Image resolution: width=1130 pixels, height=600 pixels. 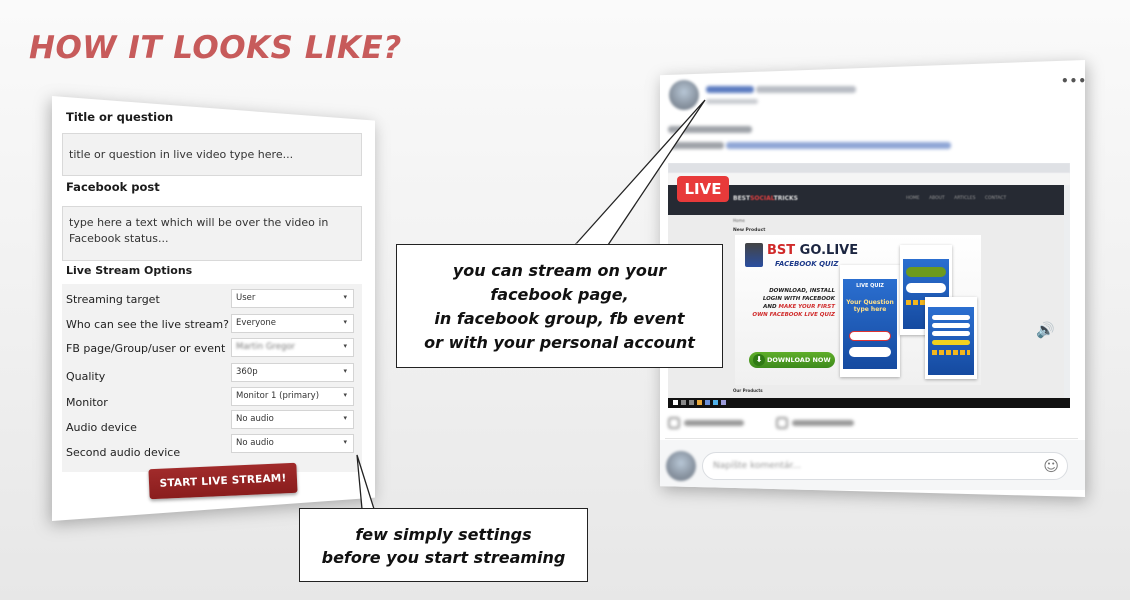 What do you see at coordinates (792, 360) in the screenshot?
I see `download-now-button: ⬇ DOWNLOAD NOW` at bounding box center [792, 360].